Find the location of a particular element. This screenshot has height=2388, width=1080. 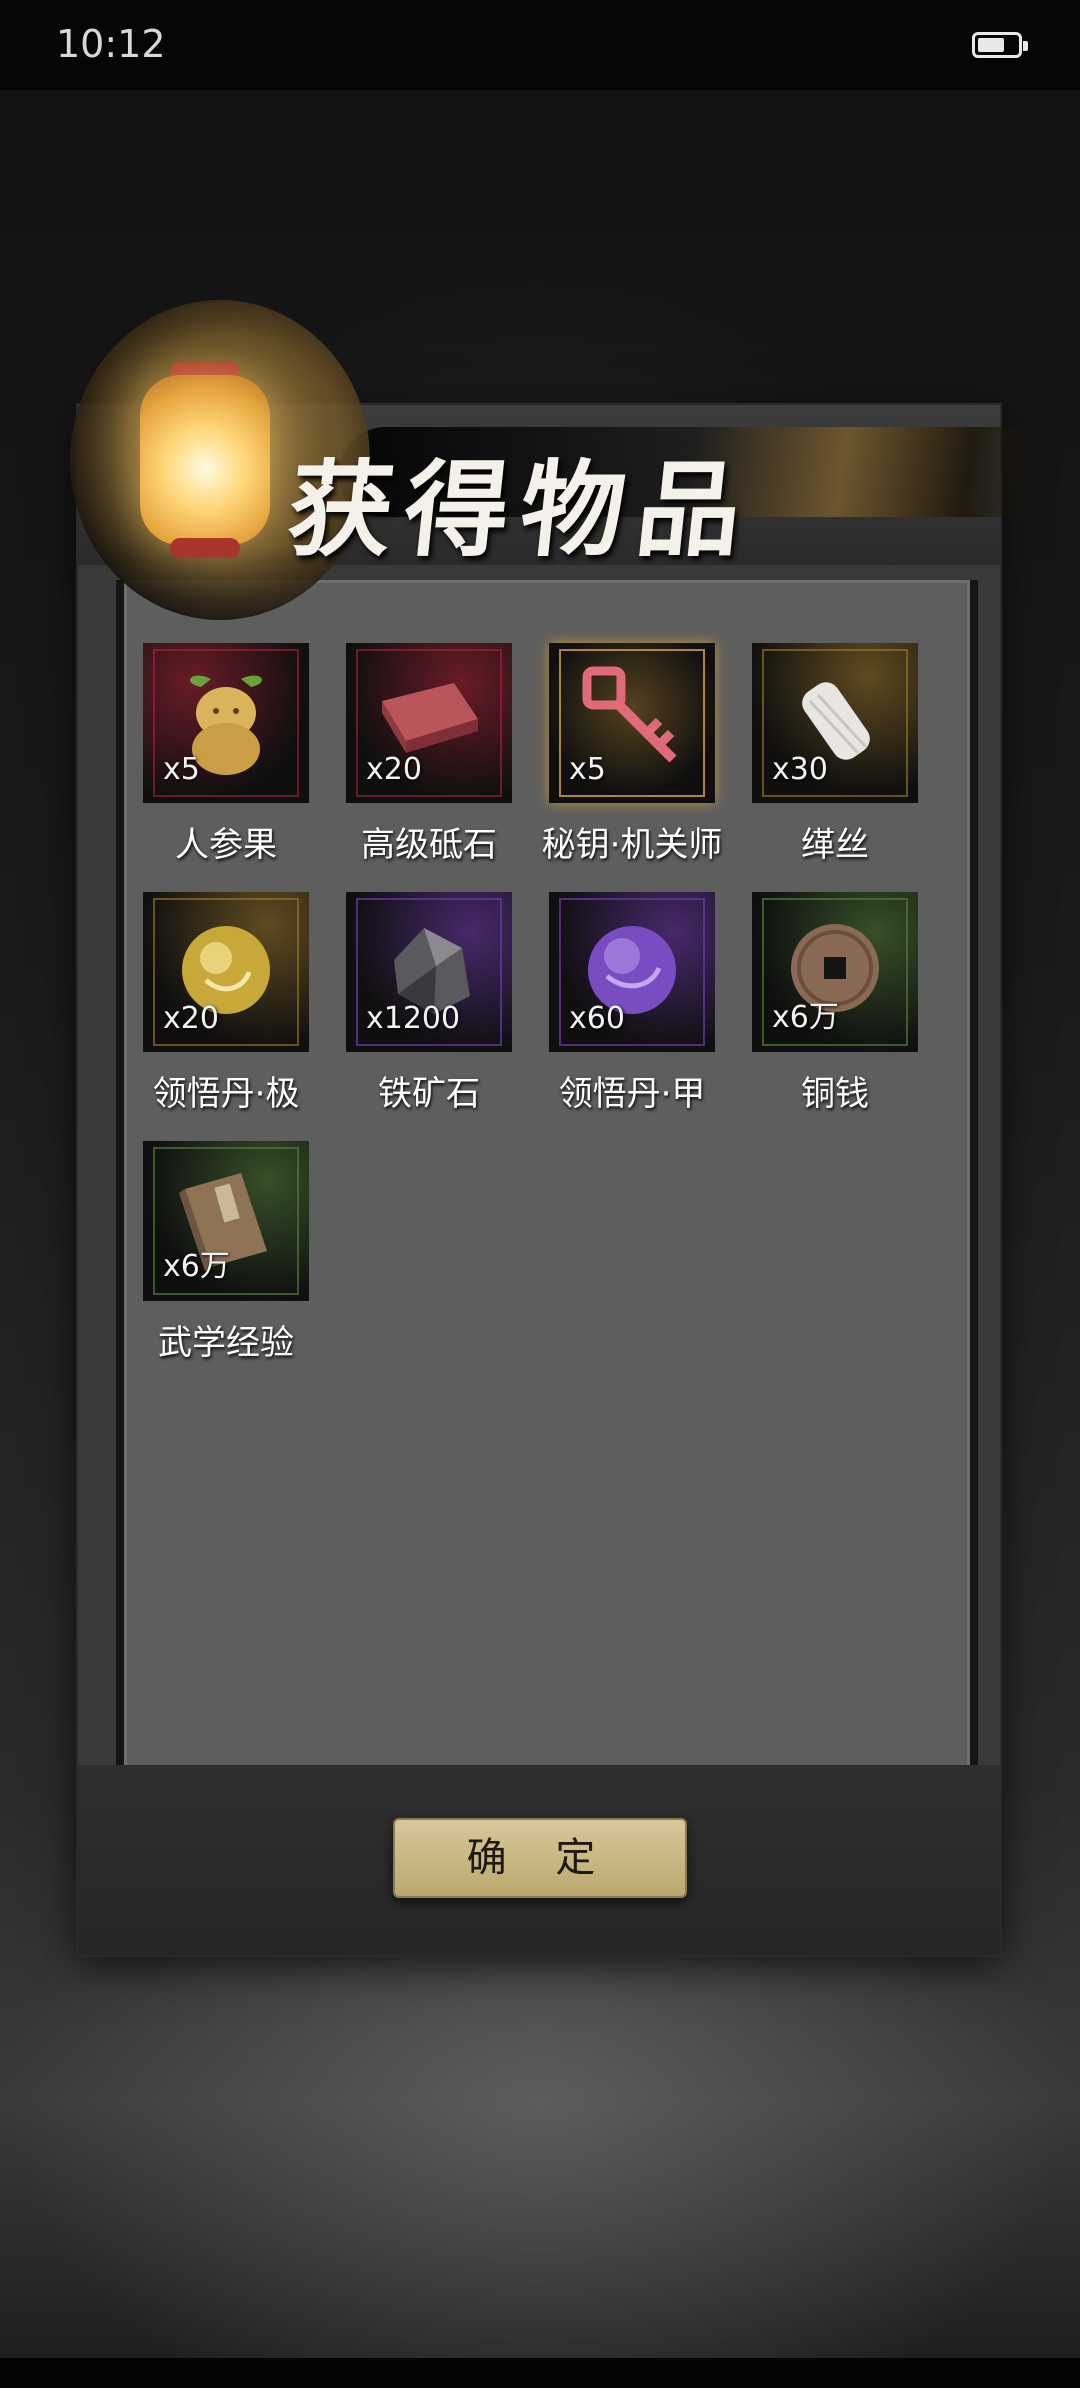

item-icon-box: x30 is located at coordinates (835, 723).